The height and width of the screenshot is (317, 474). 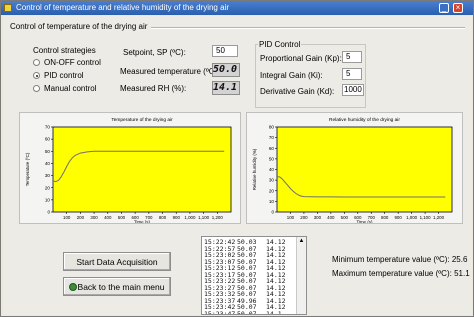 What do you see at coordinates (391, 259) in the screenshot?
I see `min-temp-label: Minimum temperature value (ºC):` at bounding box center [391, 259].